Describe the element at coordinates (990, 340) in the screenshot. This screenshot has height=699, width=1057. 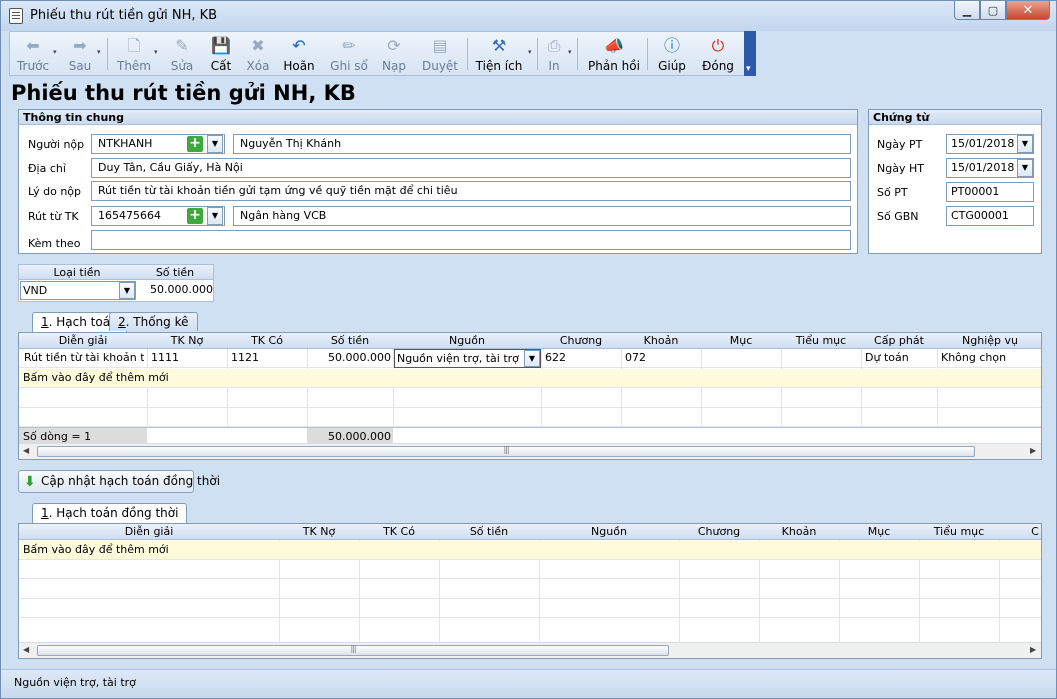
I see `col-nghiep-vu: Nghiệp vụ` at that location.